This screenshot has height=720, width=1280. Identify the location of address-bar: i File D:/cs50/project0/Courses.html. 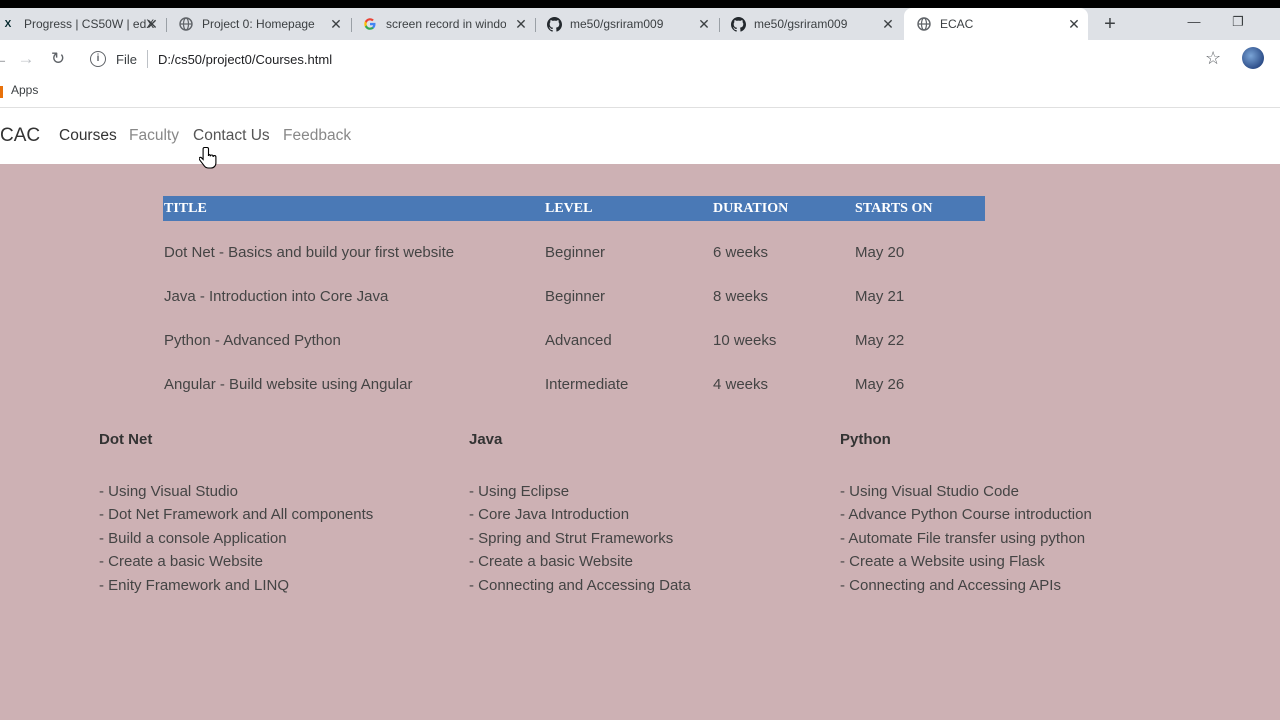
(662, 59).